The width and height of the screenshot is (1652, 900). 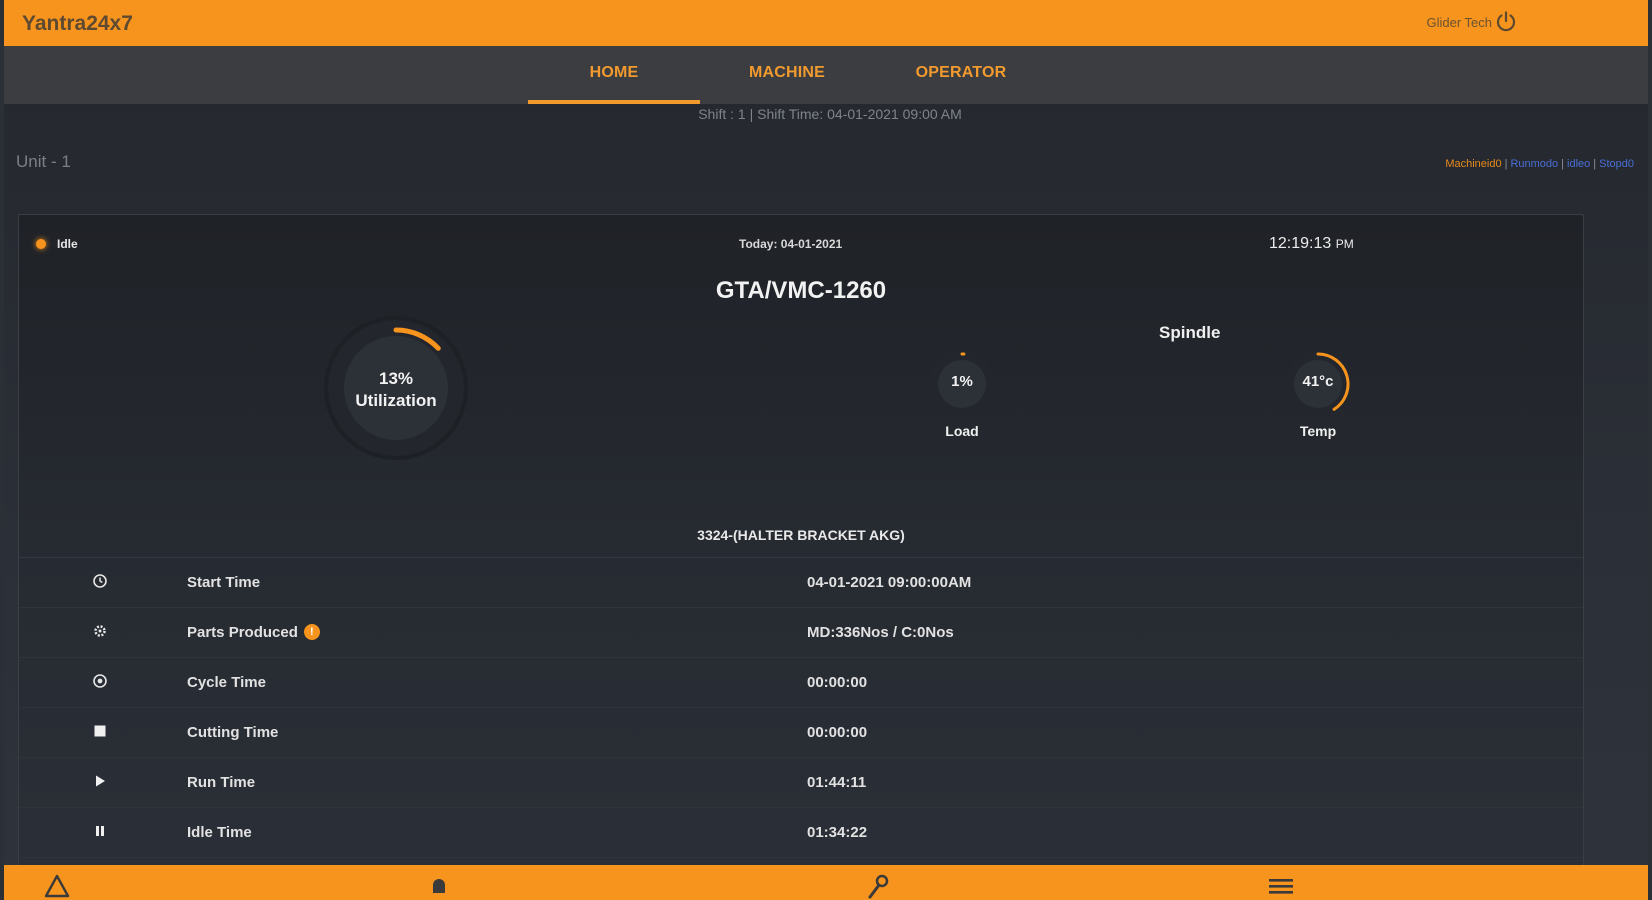 What do you see at coordinates (1459, 22) in the screenshot?
I see `user-name: Glider Tech` at bounding box center [1459, 22].